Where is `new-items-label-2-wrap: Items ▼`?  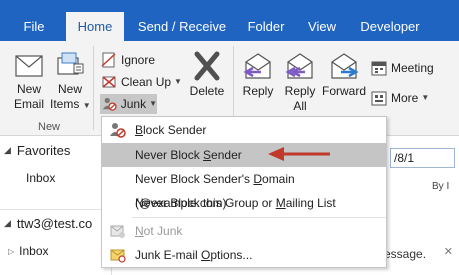 new-items-label-2-wrap: Items ▼ is located at coordinates (70, 105).